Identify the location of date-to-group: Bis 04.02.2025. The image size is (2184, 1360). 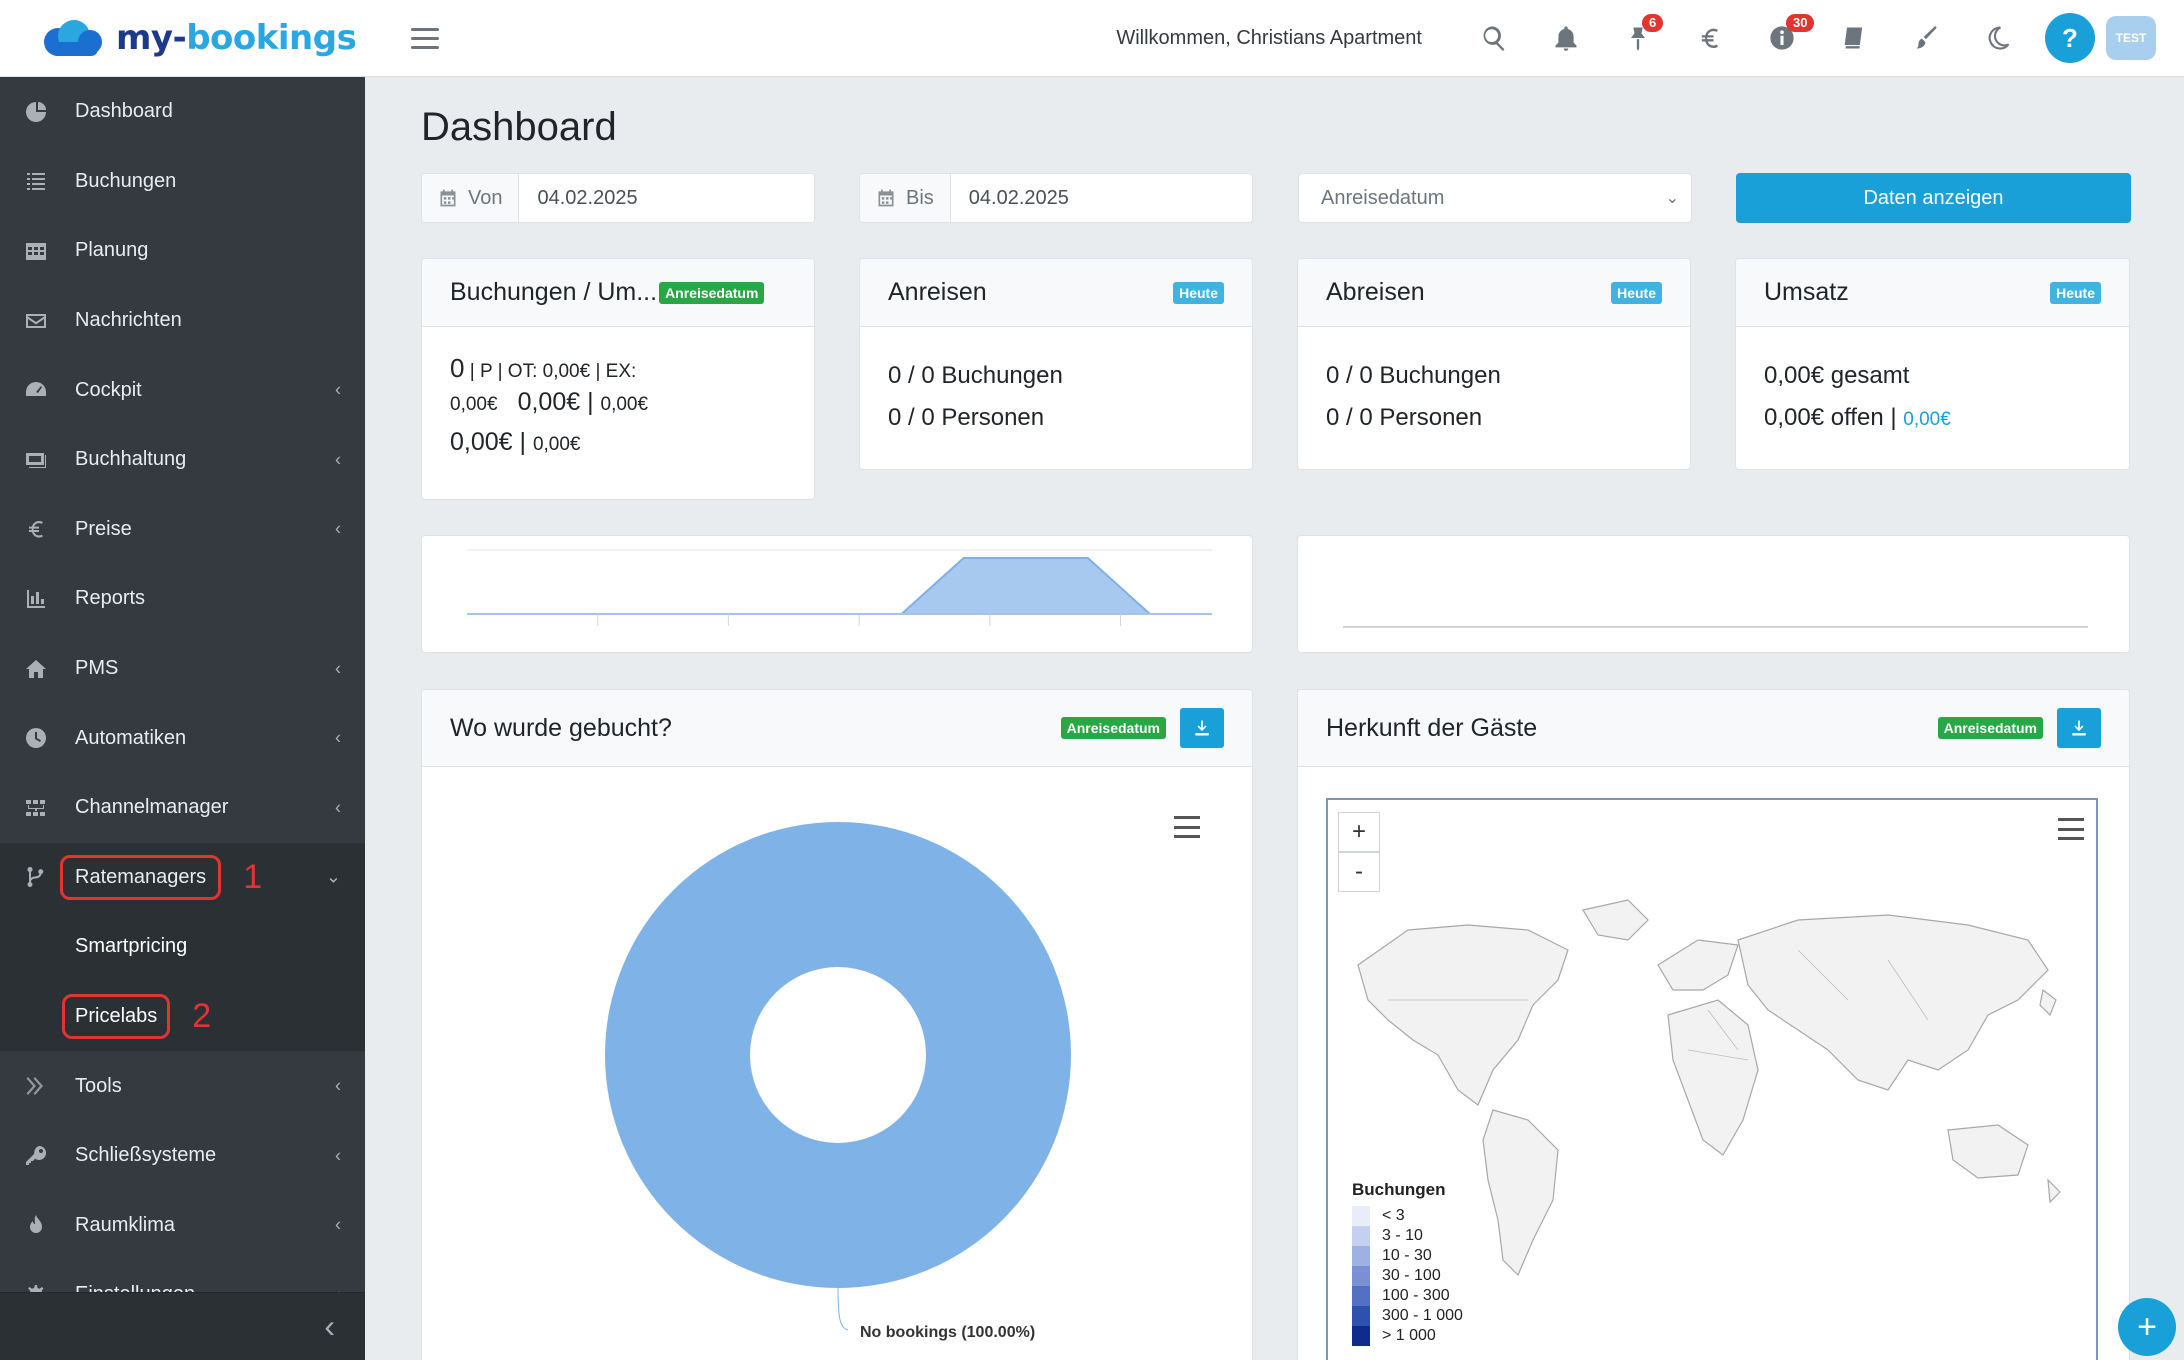
(1056, 198).